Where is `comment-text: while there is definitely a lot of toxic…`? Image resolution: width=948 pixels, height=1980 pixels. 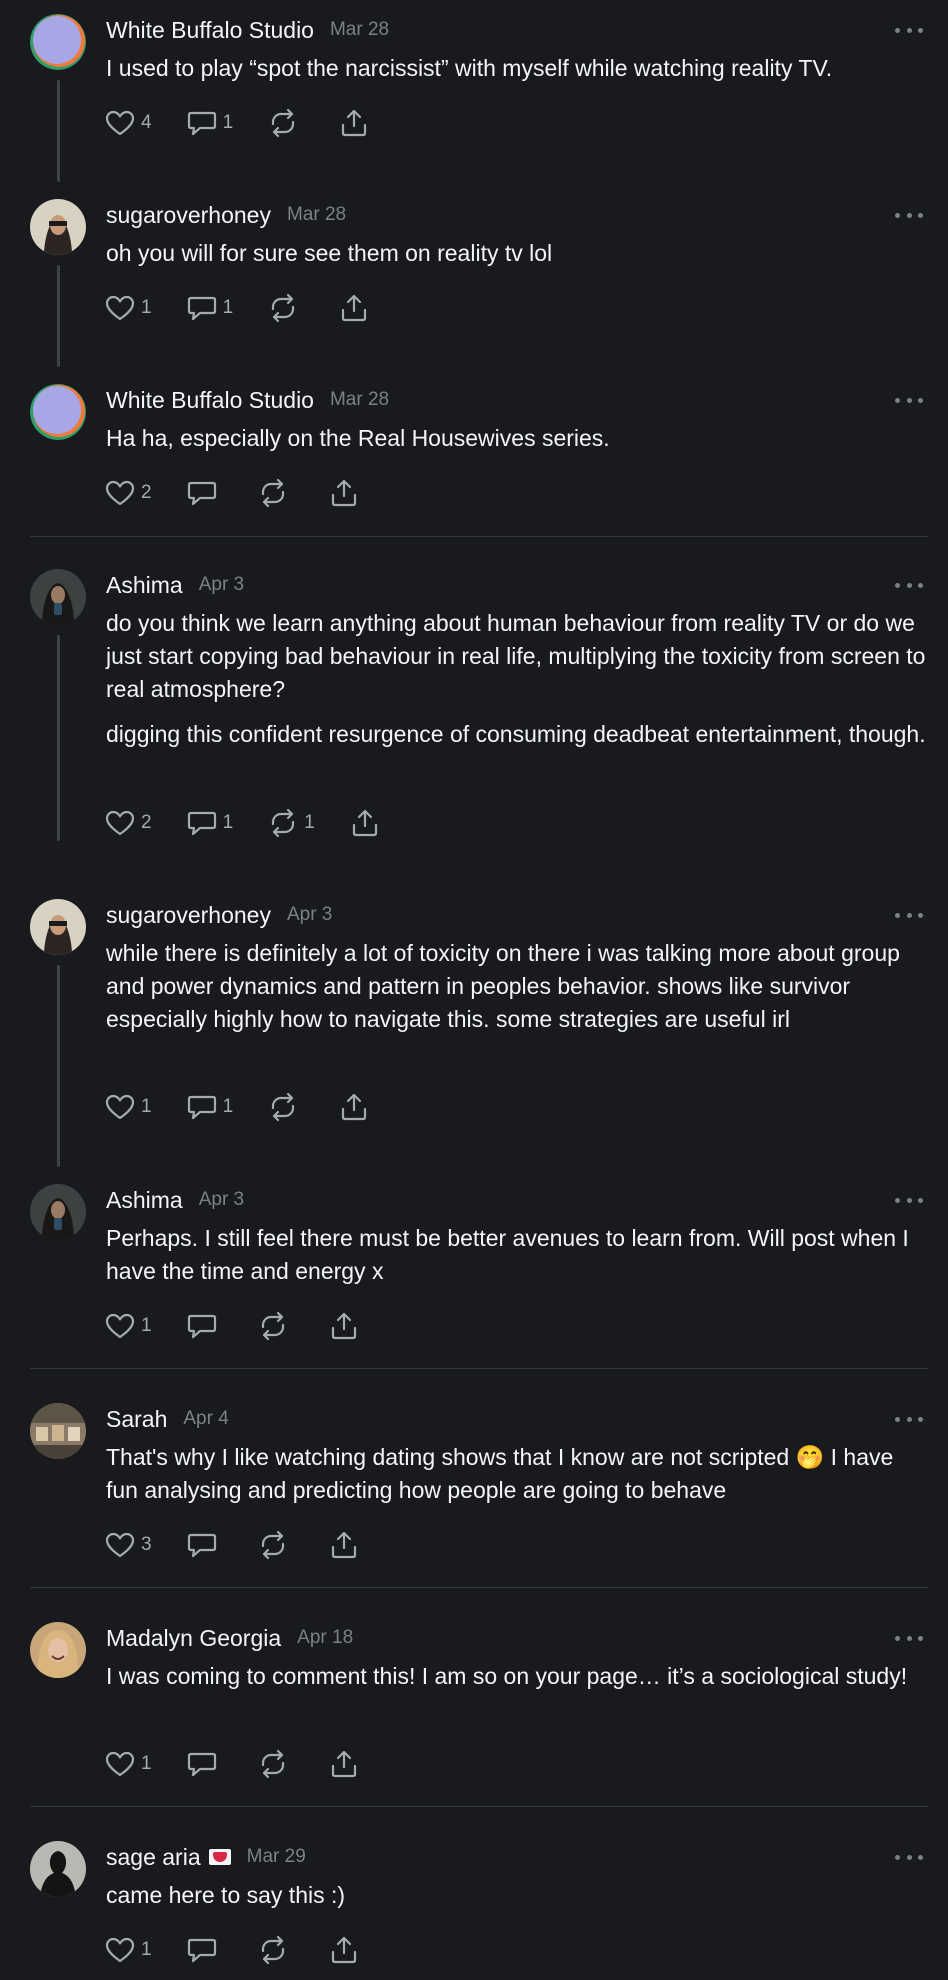
comment-text: while there is definitely a lot of toxic… is located at coordinates (516, 986).